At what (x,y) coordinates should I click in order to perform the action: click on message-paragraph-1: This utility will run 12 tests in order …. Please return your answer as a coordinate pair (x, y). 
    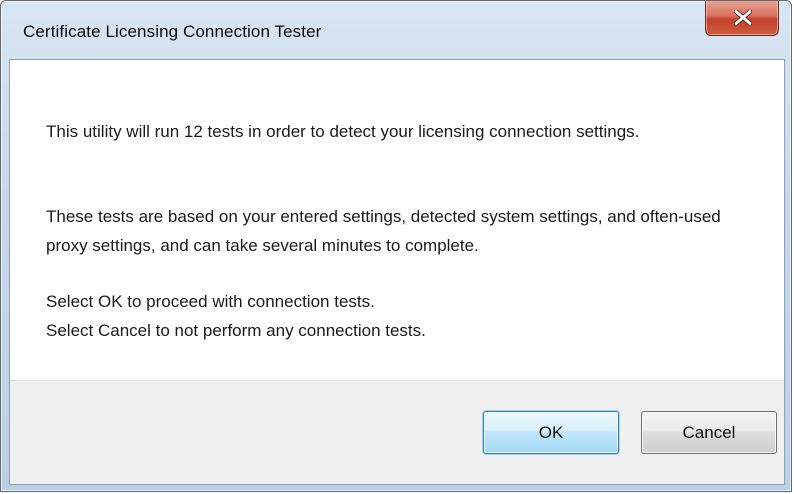
    Looking at the image, I should click on (343, 131).